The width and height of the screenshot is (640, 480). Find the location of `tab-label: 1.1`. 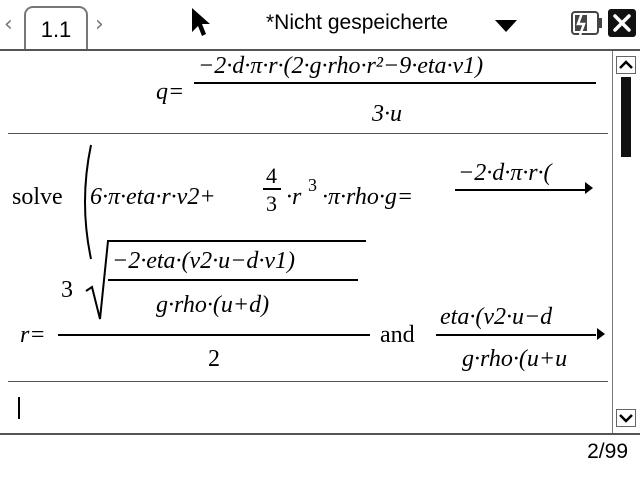

tab-label: 1.1 is located at coordinates (56, 29).